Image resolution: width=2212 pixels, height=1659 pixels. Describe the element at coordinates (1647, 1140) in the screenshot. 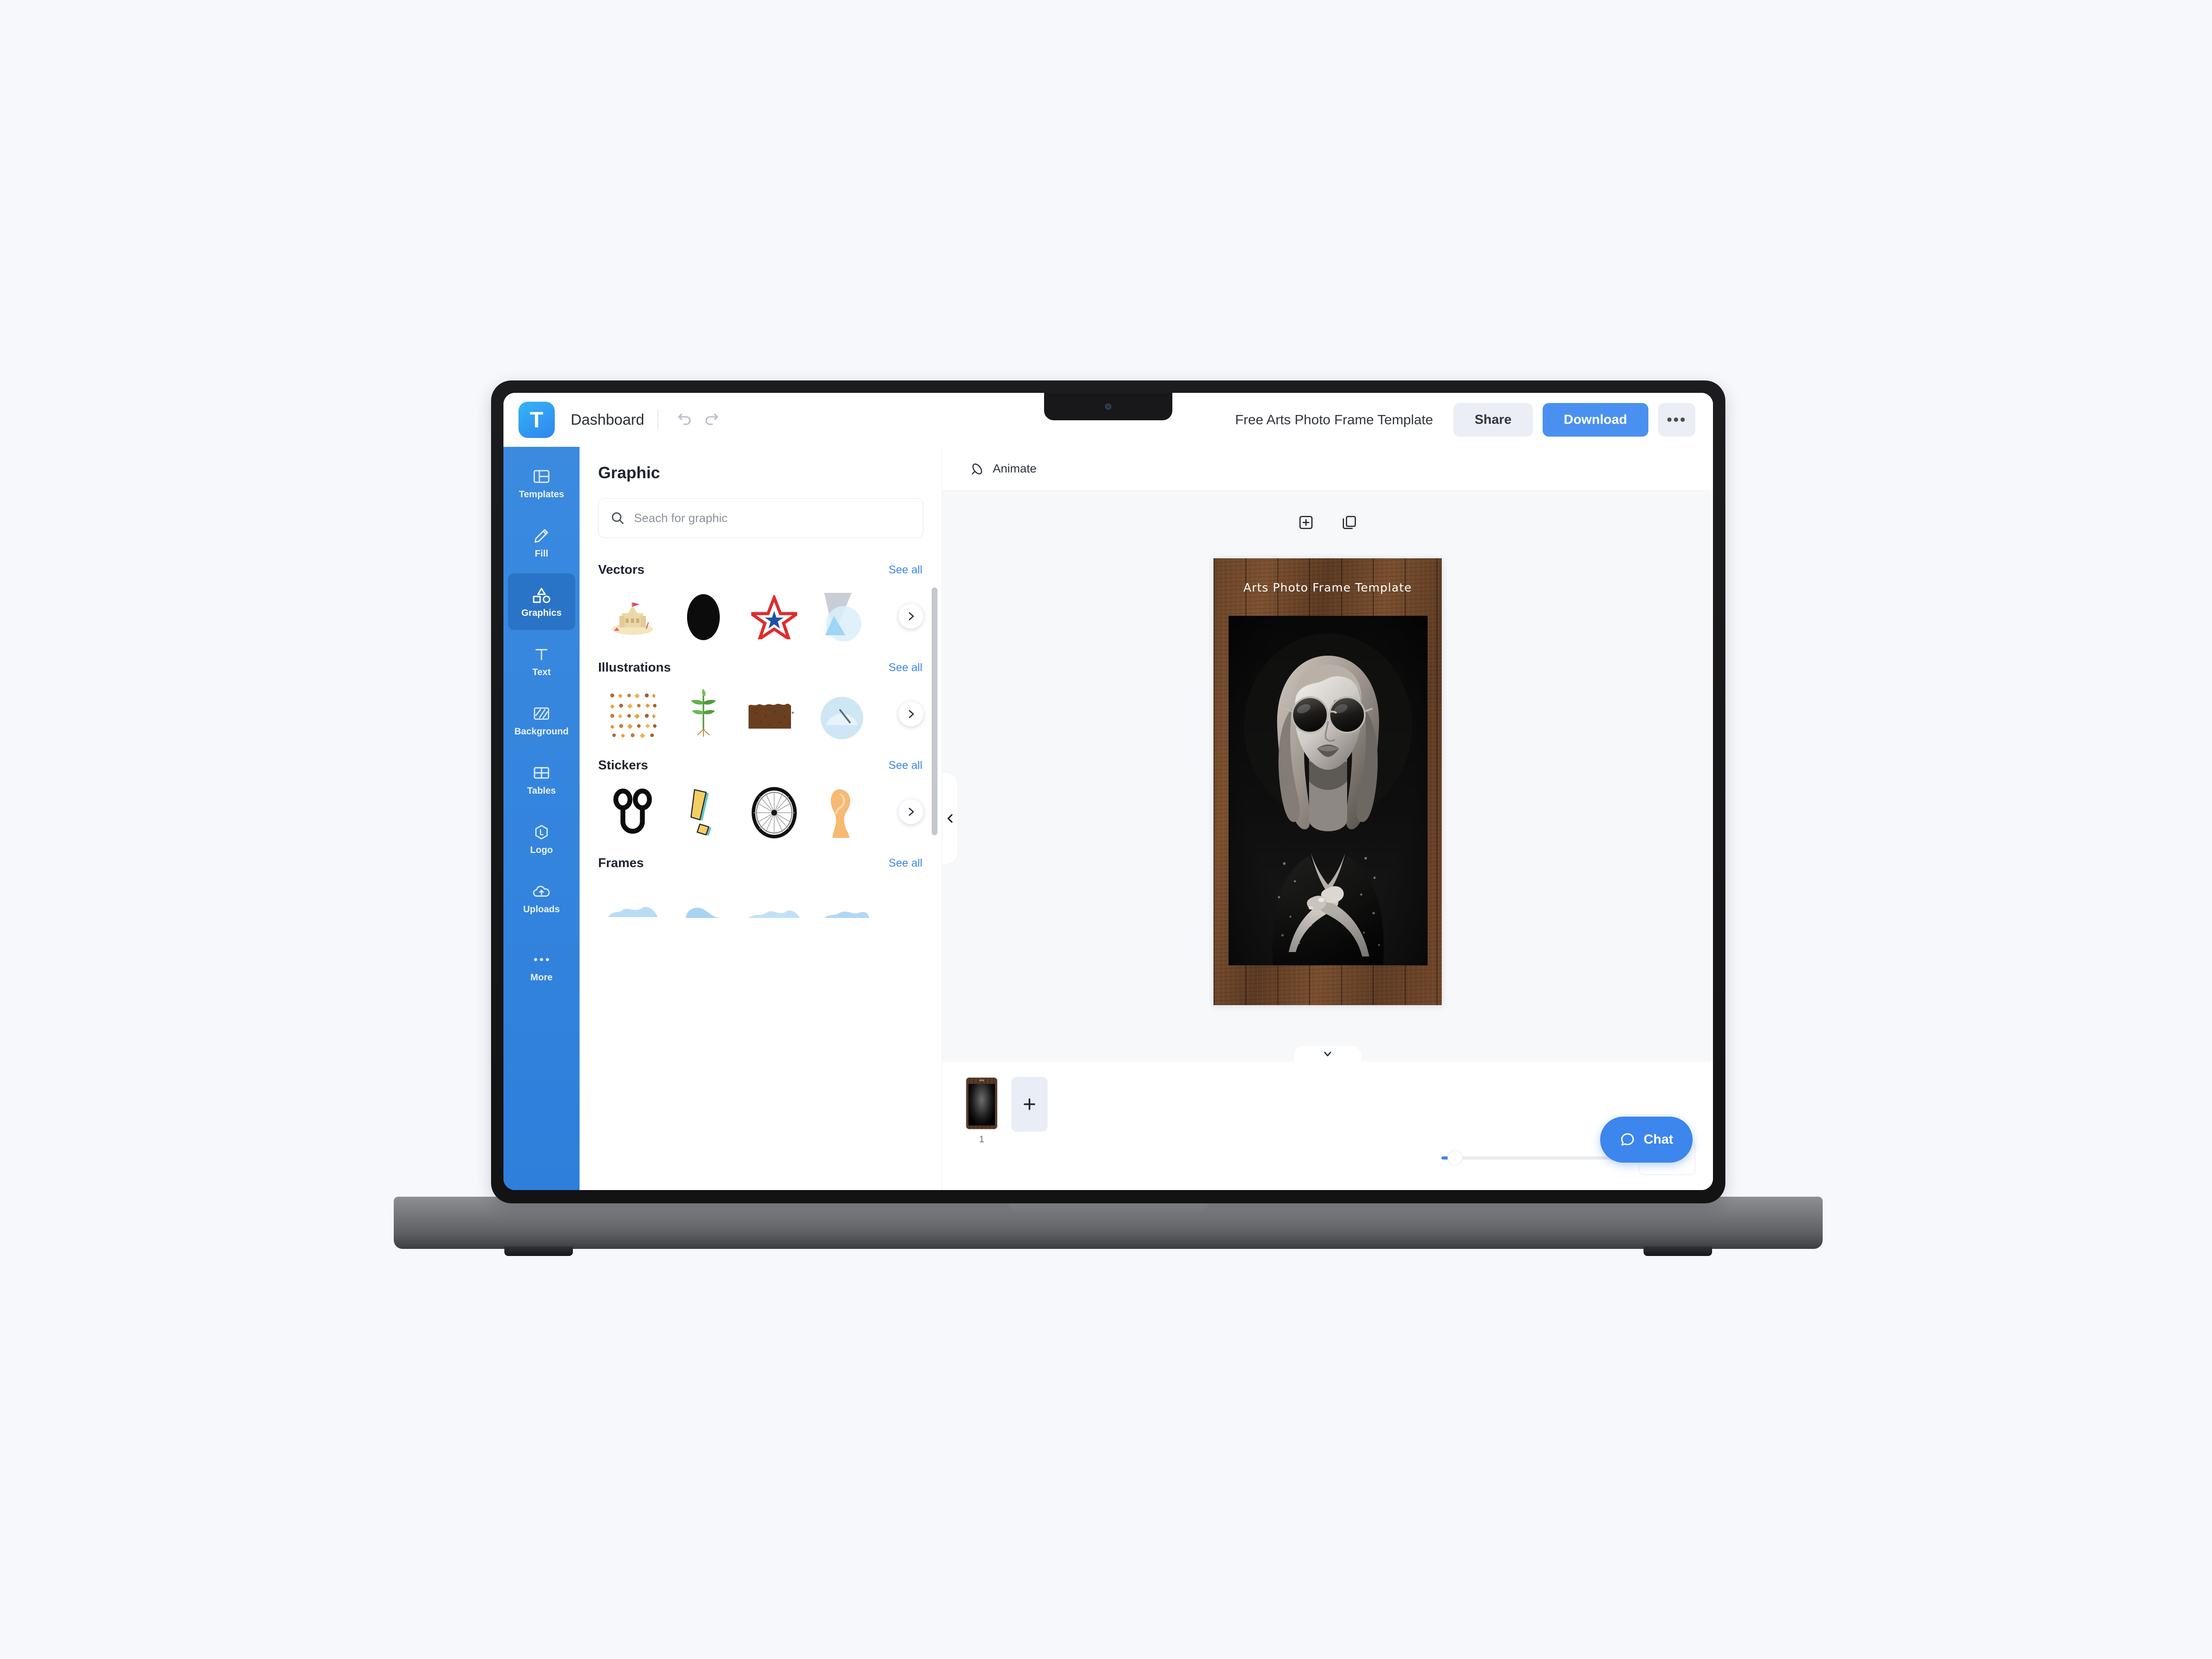

I see `chat-button: Chat` at that location.